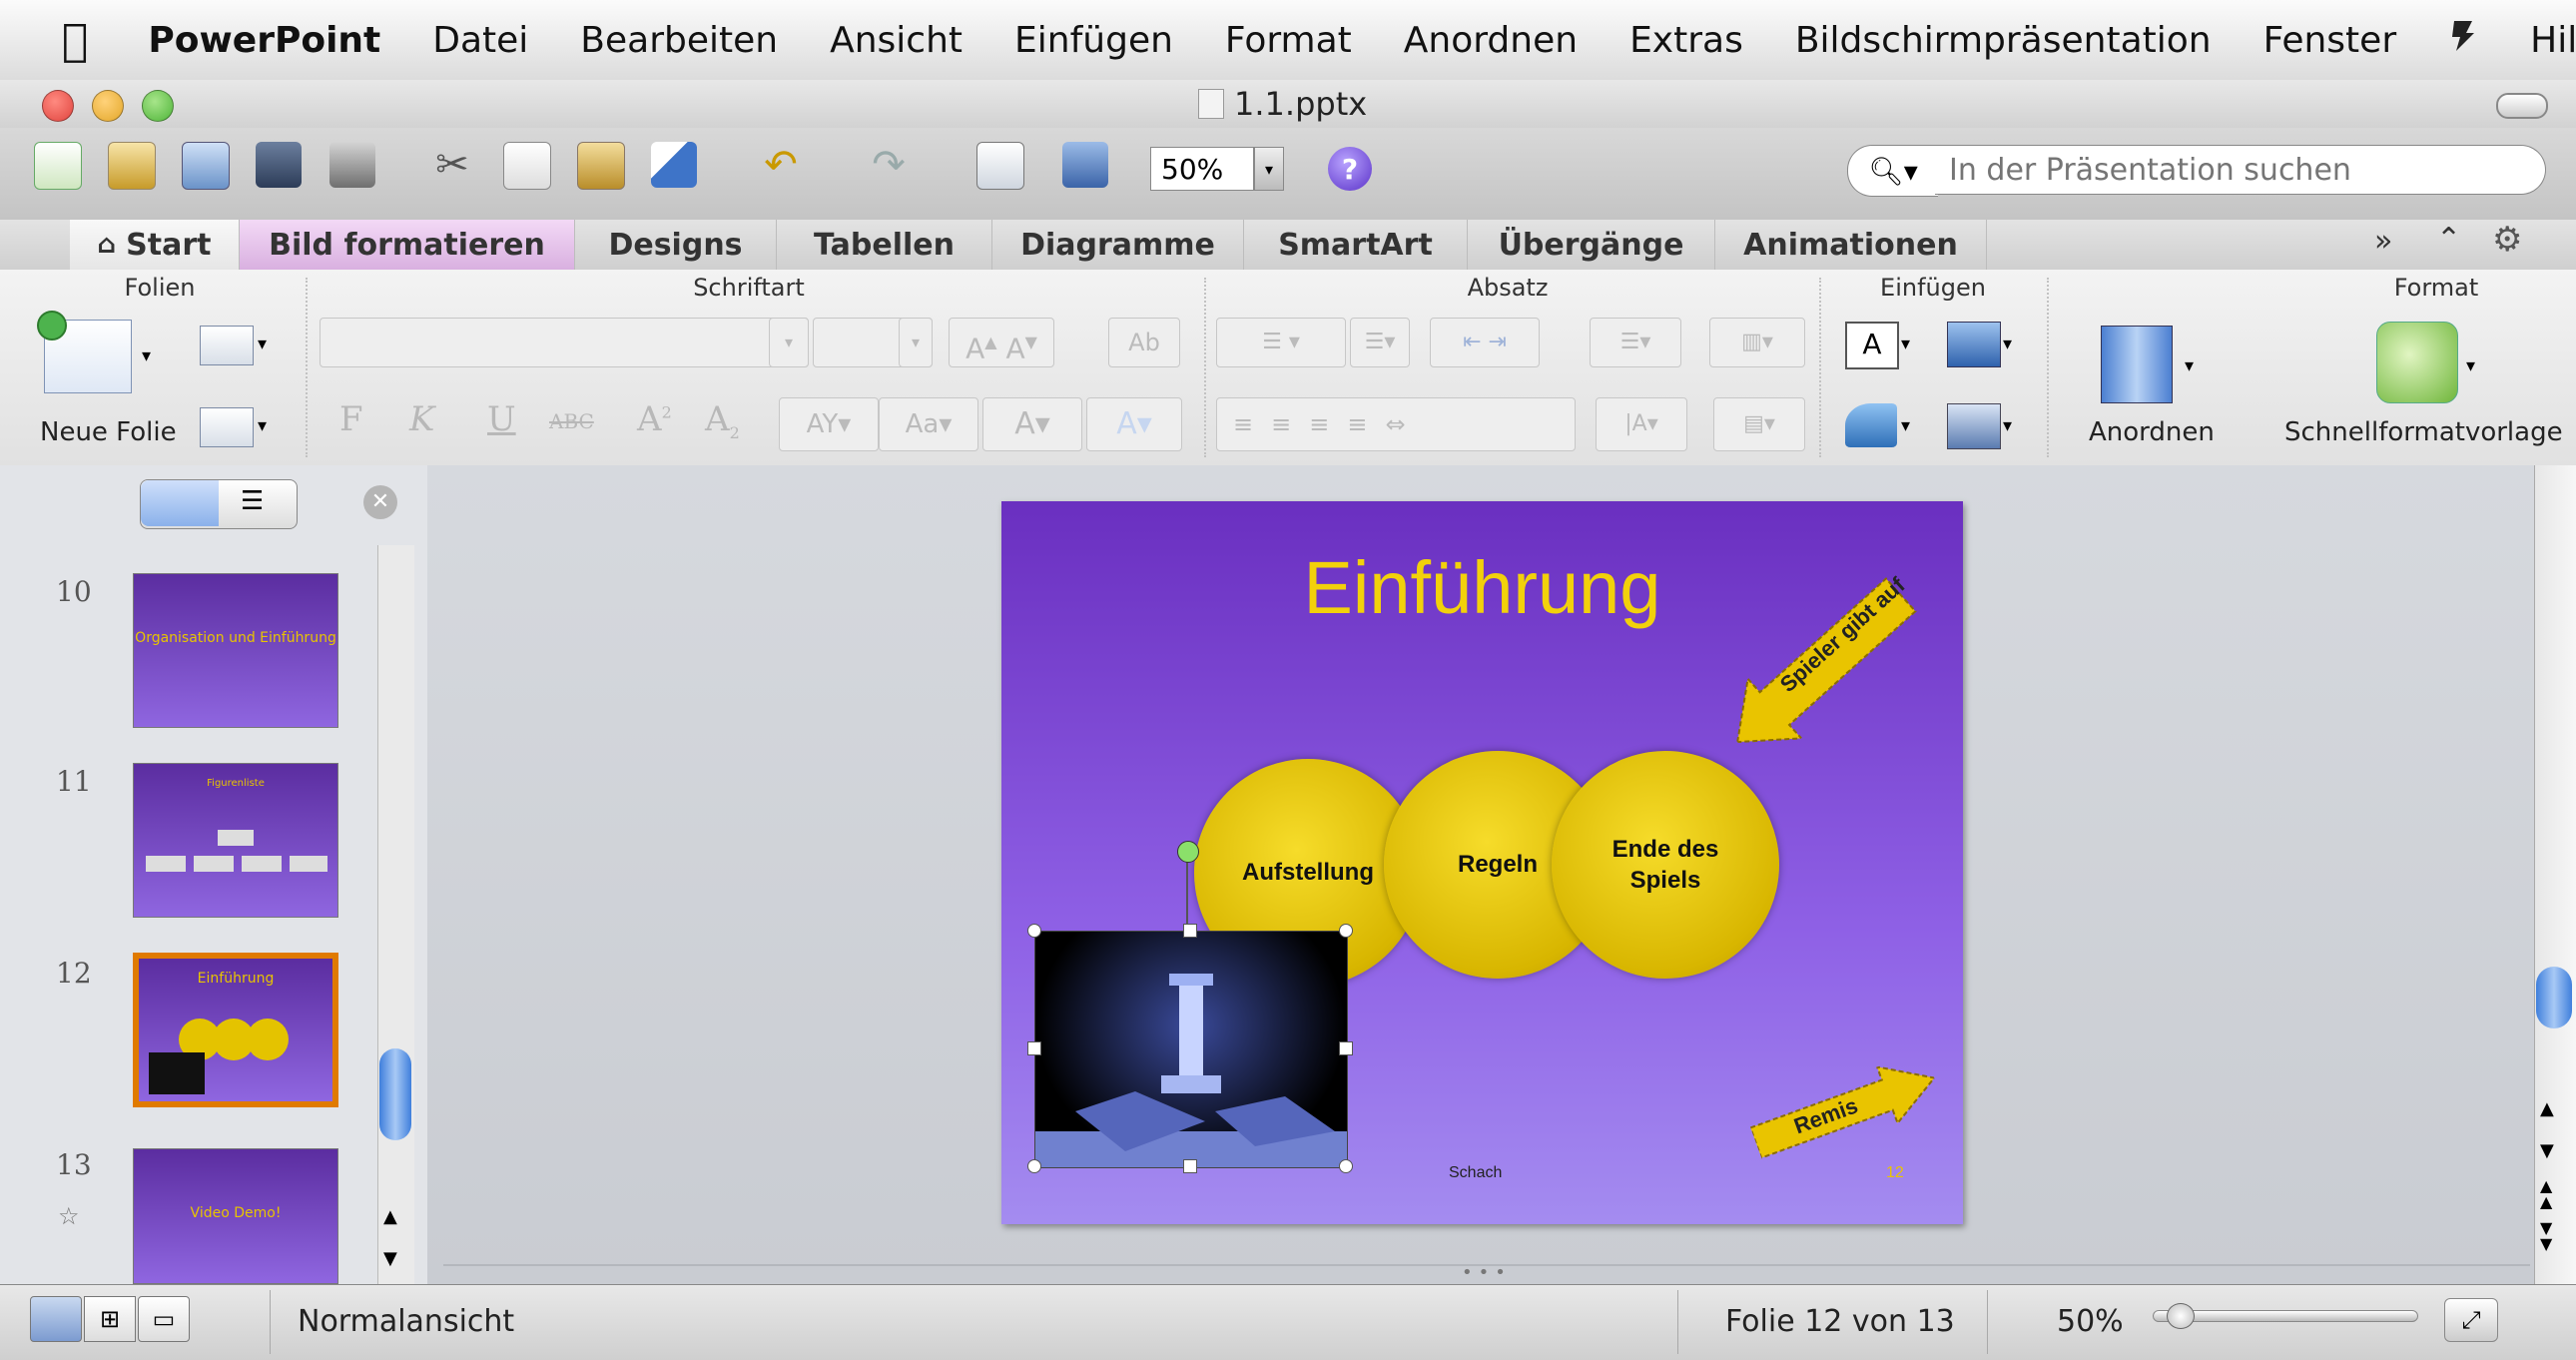  I want to click on open-icon, so click(206, 166).